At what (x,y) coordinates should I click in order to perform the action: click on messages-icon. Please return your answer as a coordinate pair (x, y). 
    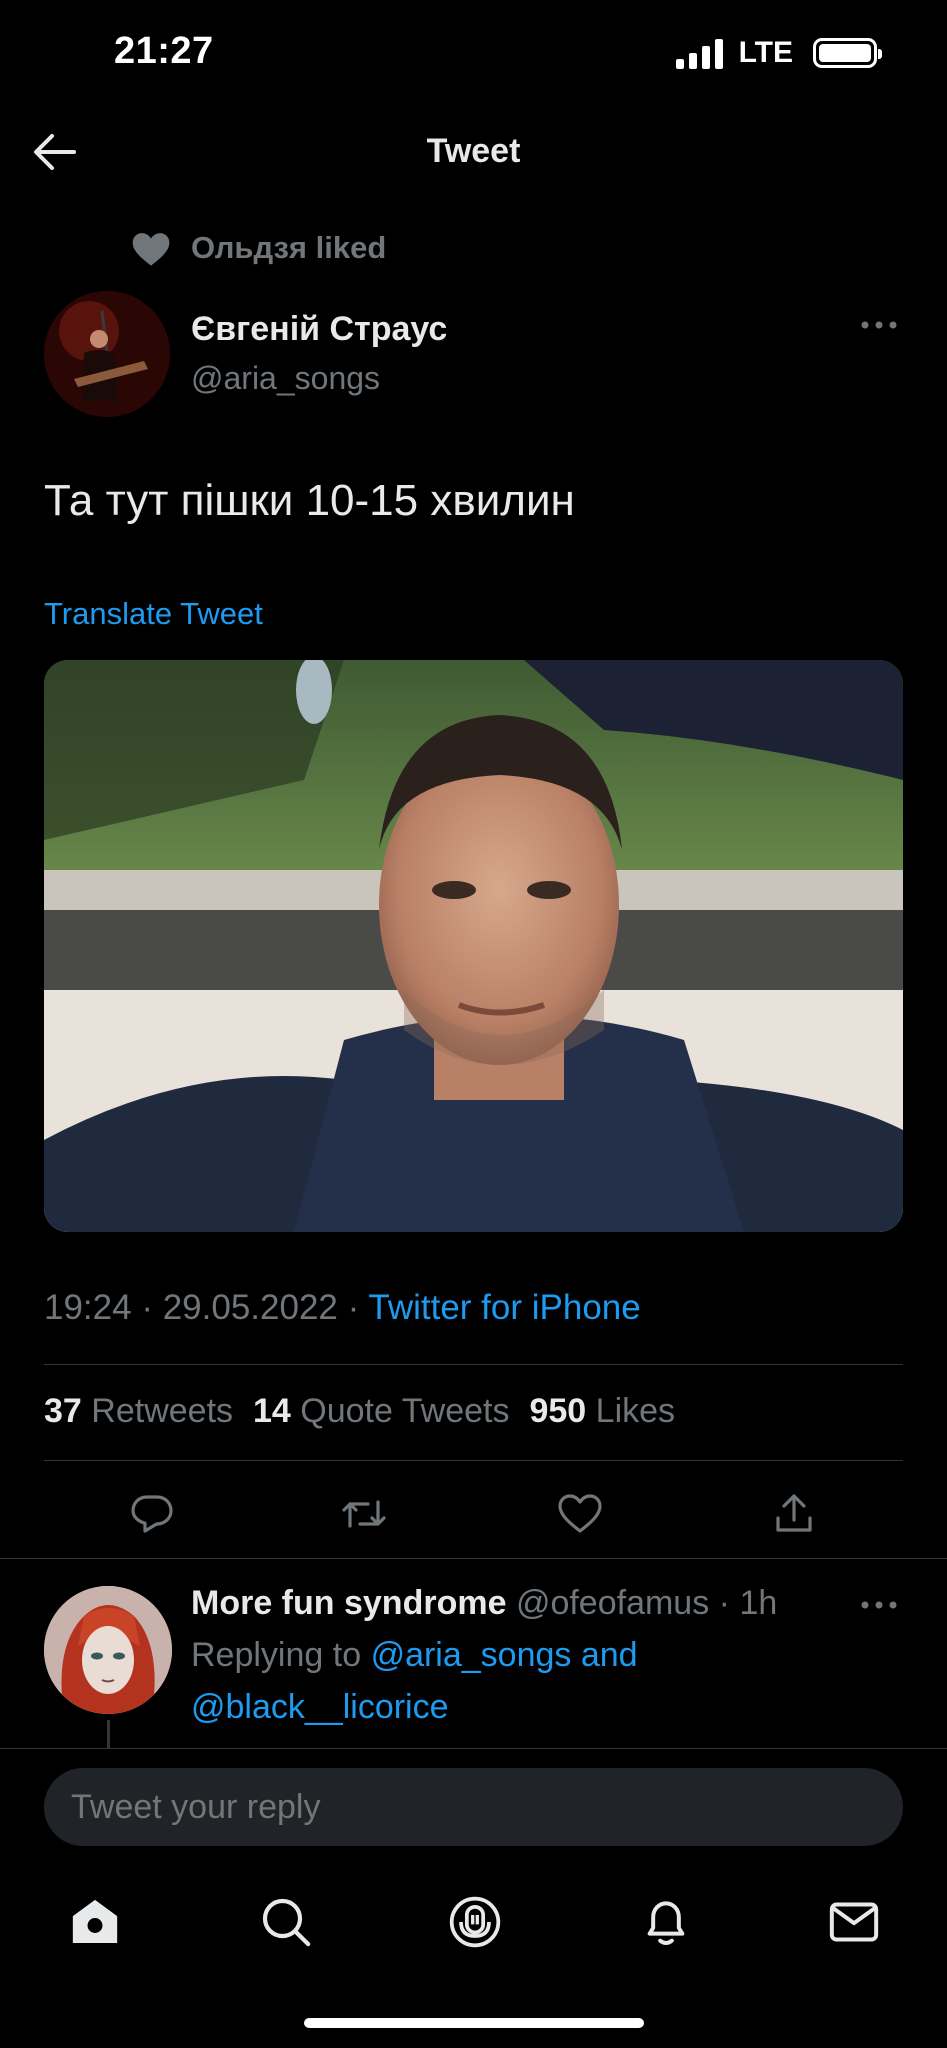
    Looking at the image, I should click on (854, 1922).